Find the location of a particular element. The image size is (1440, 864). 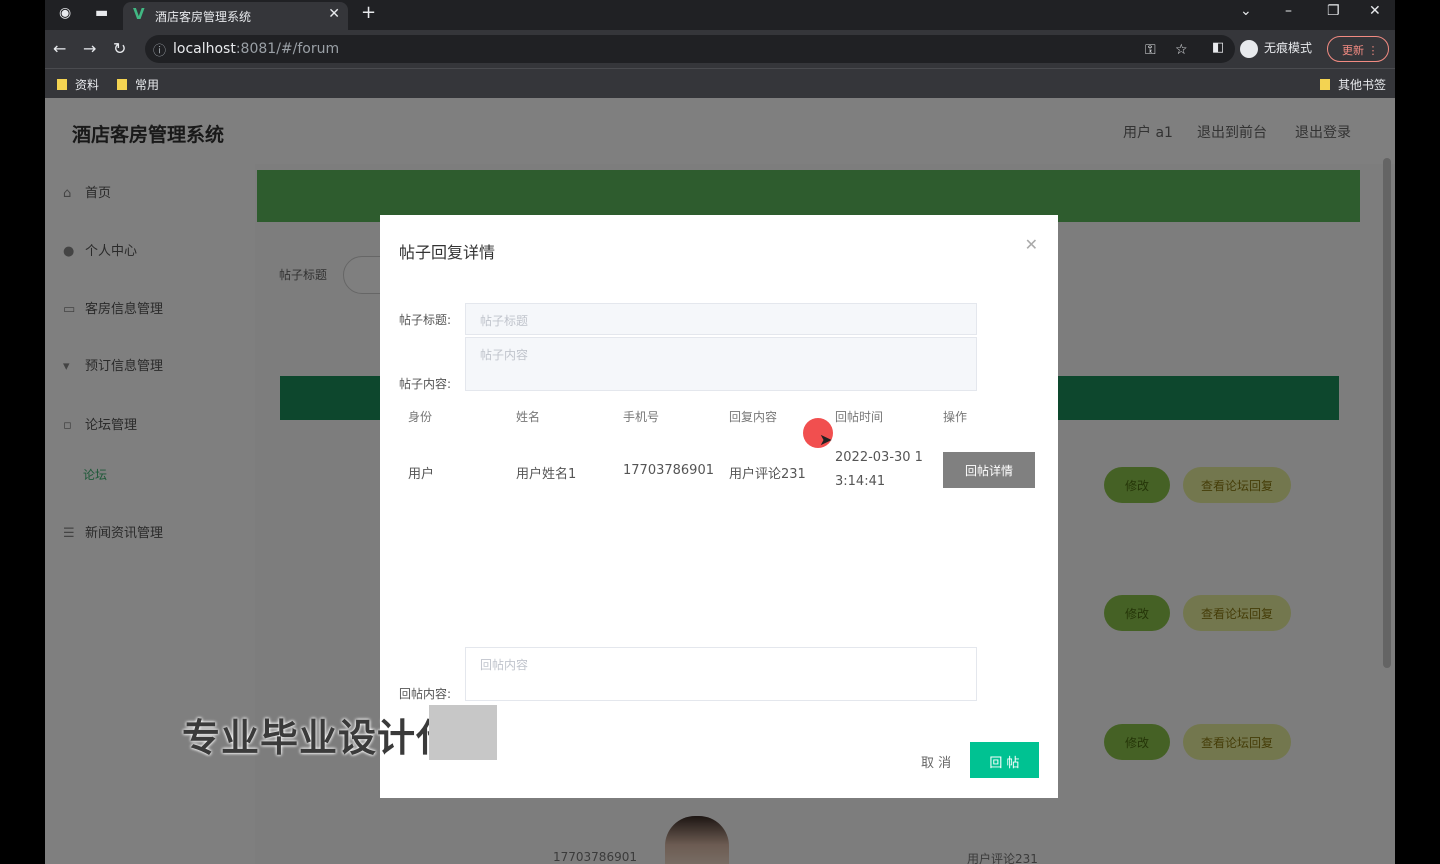

bookmark-folder-other: 其他书签 is located at coordinates (1353, 84).